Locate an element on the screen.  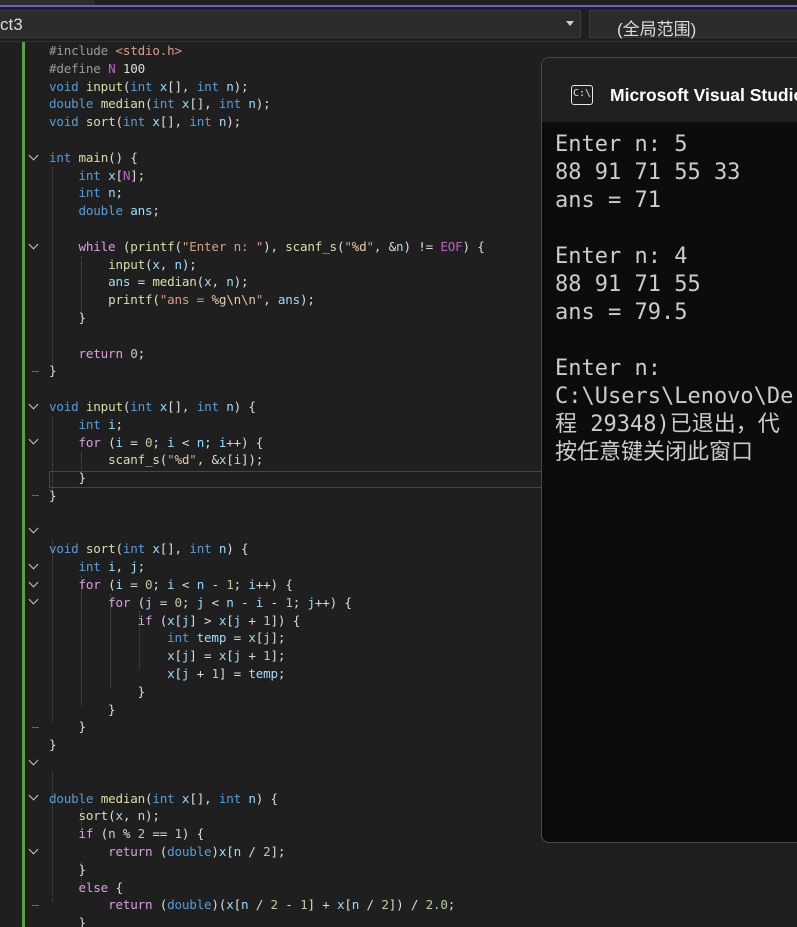
code-line: else { is located at coordinates (86, 888).